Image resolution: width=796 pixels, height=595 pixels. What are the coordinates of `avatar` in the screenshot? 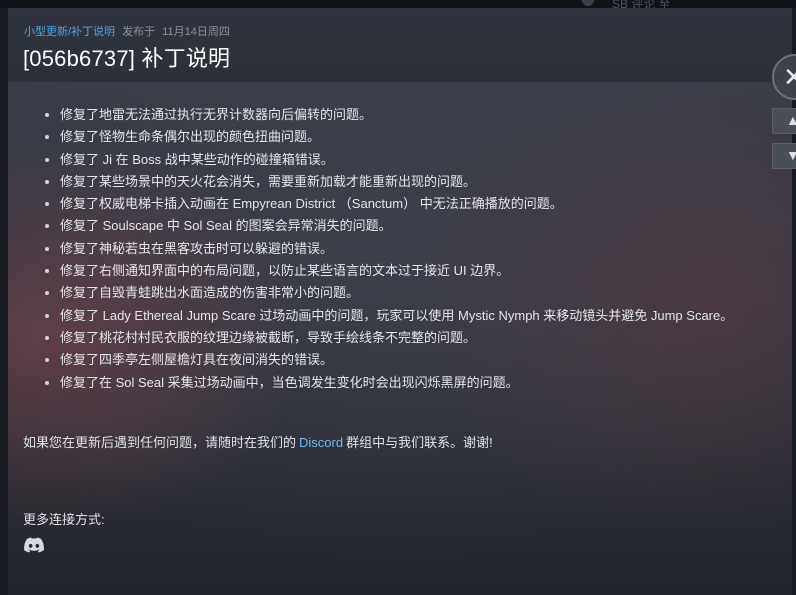 It's located at (588, 3).